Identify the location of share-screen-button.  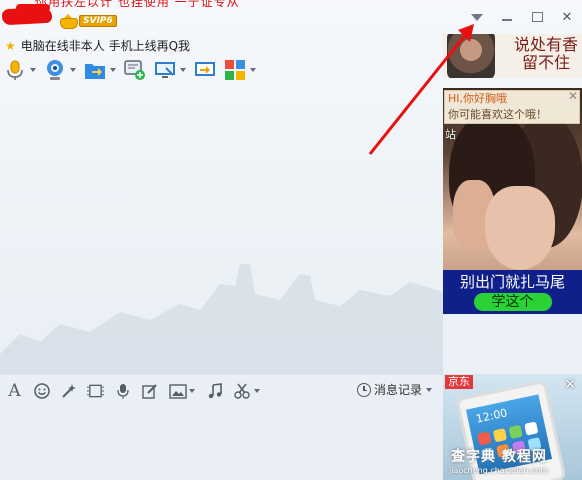
(205, 70).